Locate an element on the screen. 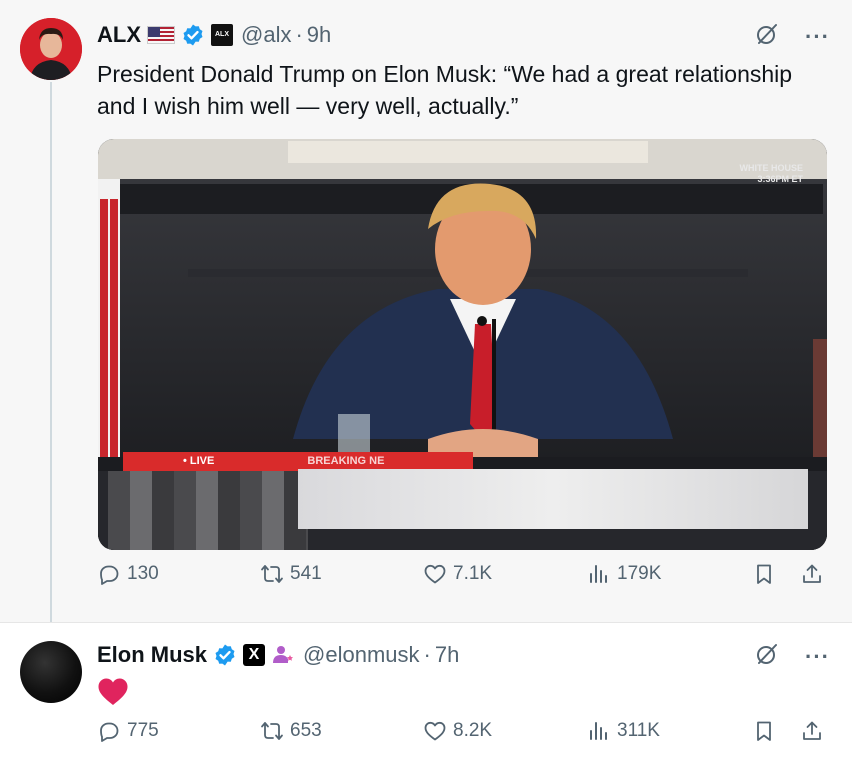 This screenshot has width=852, height=764. tweet-header: Elon Musk X @elonmusk · 7h is located at coordinates (278, 655).